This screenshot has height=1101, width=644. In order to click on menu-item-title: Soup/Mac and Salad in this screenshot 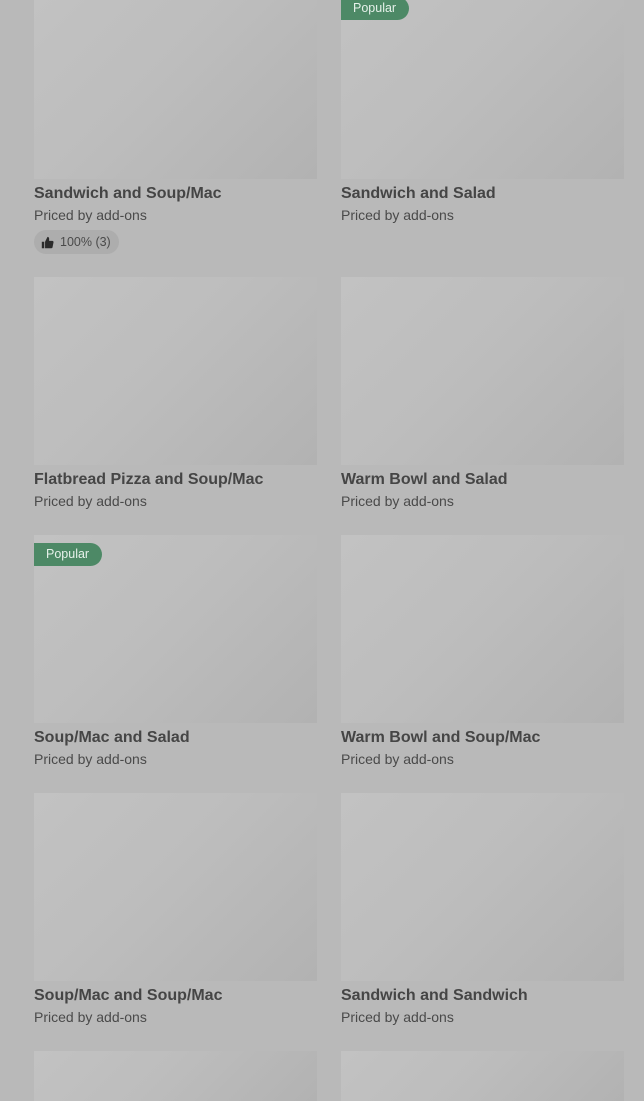, I will do `click(175, 738)`.